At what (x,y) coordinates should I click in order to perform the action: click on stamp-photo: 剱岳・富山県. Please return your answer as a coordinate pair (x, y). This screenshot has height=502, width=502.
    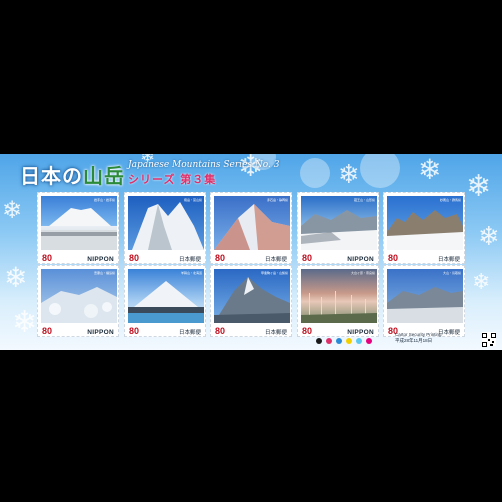
    Looking at the image, I should click on (166, 223).